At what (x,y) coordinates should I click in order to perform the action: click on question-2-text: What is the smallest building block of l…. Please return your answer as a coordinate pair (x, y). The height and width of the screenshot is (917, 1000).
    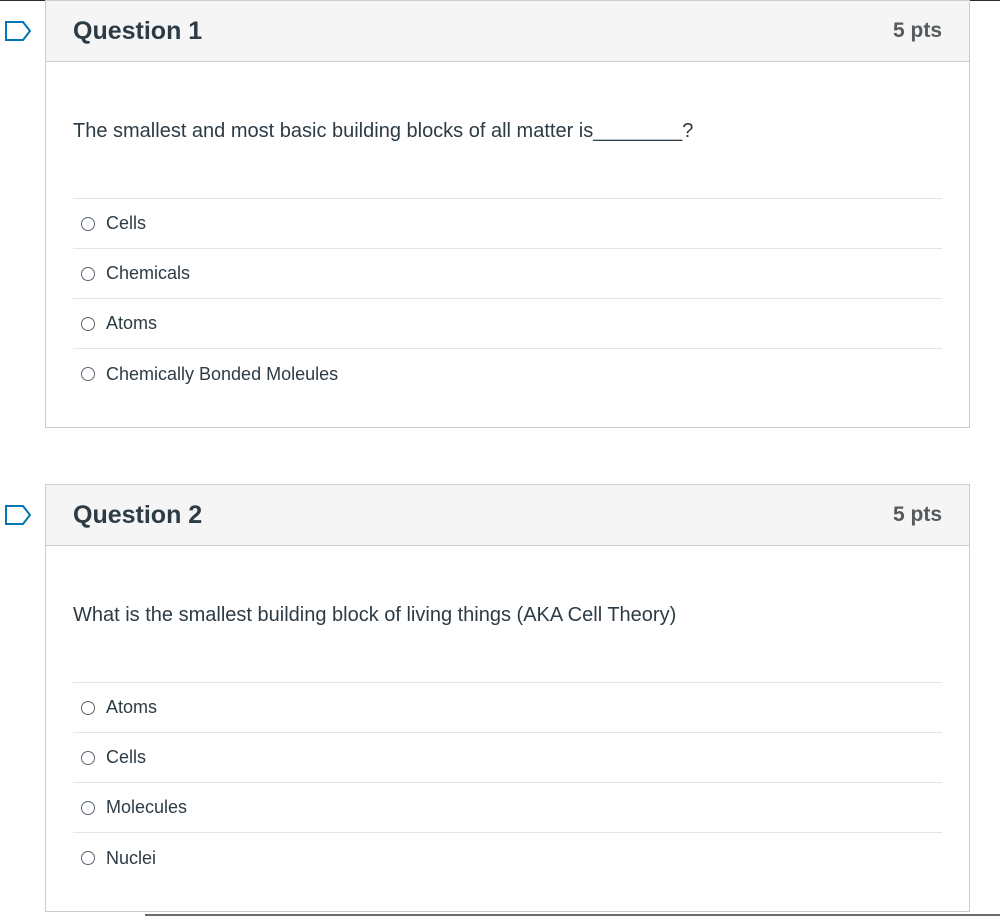
    Looking at the image, I should click on (507, 614).